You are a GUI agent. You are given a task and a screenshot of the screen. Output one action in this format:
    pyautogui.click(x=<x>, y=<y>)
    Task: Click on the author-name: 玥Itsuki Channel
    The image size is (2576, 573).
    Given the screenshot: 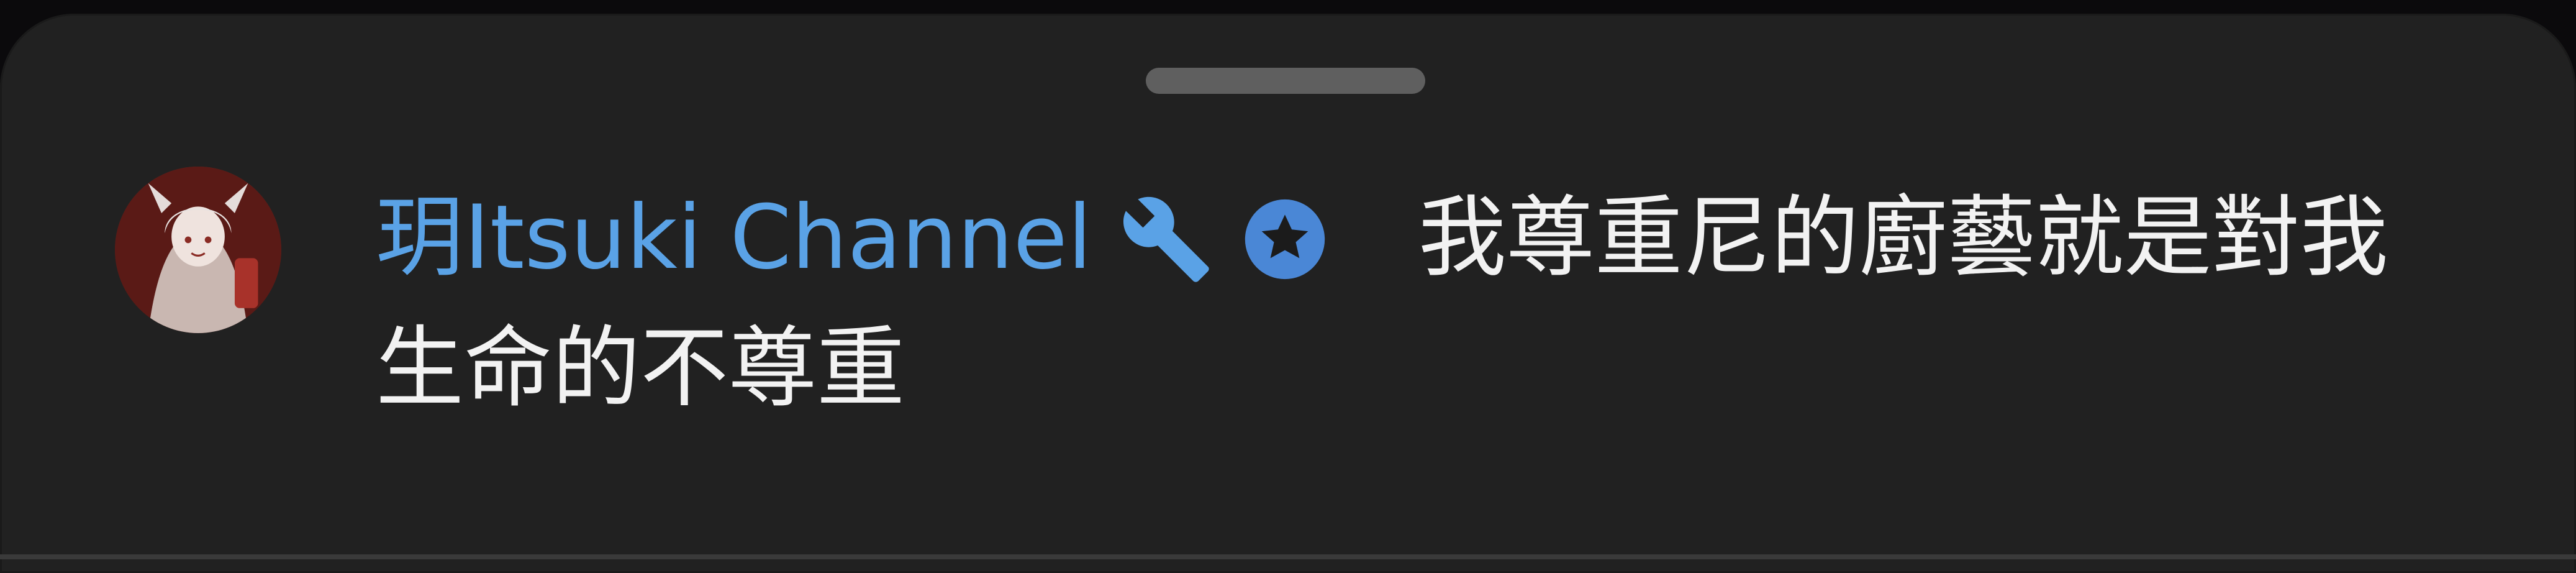 What is the action you would take?
    pyautogui.click(x=734, y=237)
    